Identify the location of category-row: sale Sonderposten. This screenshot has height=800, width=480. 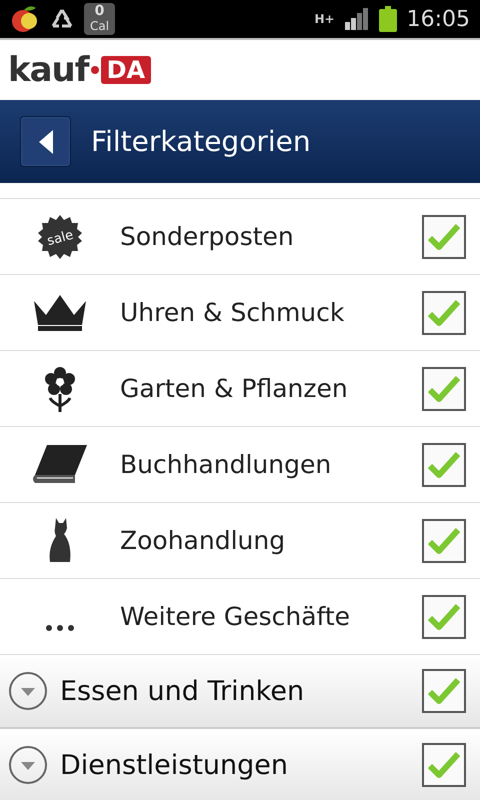
(240, 237).